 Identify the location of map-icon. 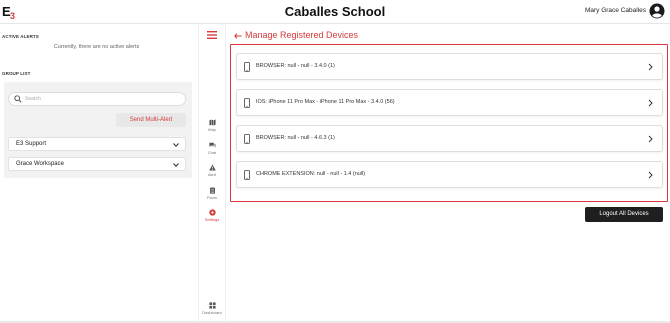
(212, 122).